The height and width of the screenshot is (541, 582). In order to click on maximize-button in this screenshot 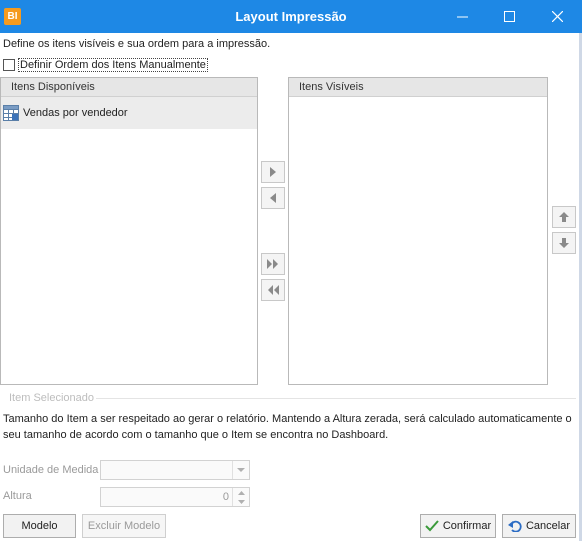, I will do `click(509, 16)`.